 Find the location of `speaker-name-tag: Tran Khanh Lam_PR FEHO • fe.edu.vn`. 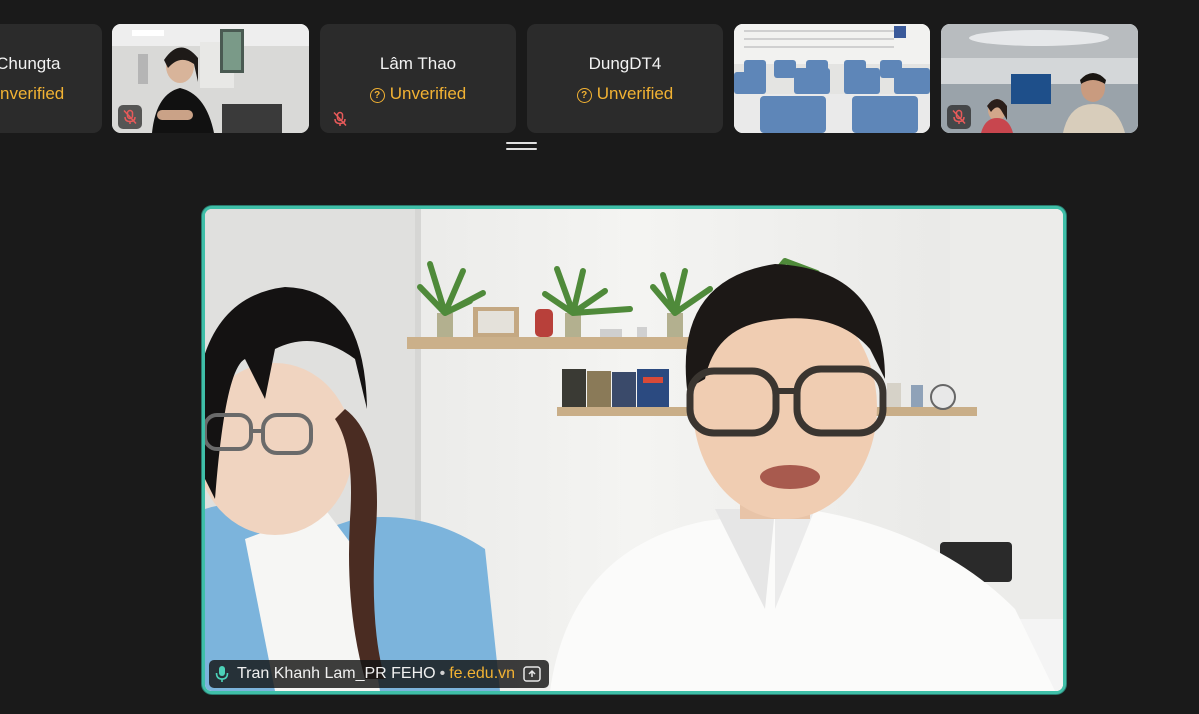

speaker-name-tag: Tran Khanh Lam_PR FEHO • fe.edu.vn is located at coordinates (379, 674).